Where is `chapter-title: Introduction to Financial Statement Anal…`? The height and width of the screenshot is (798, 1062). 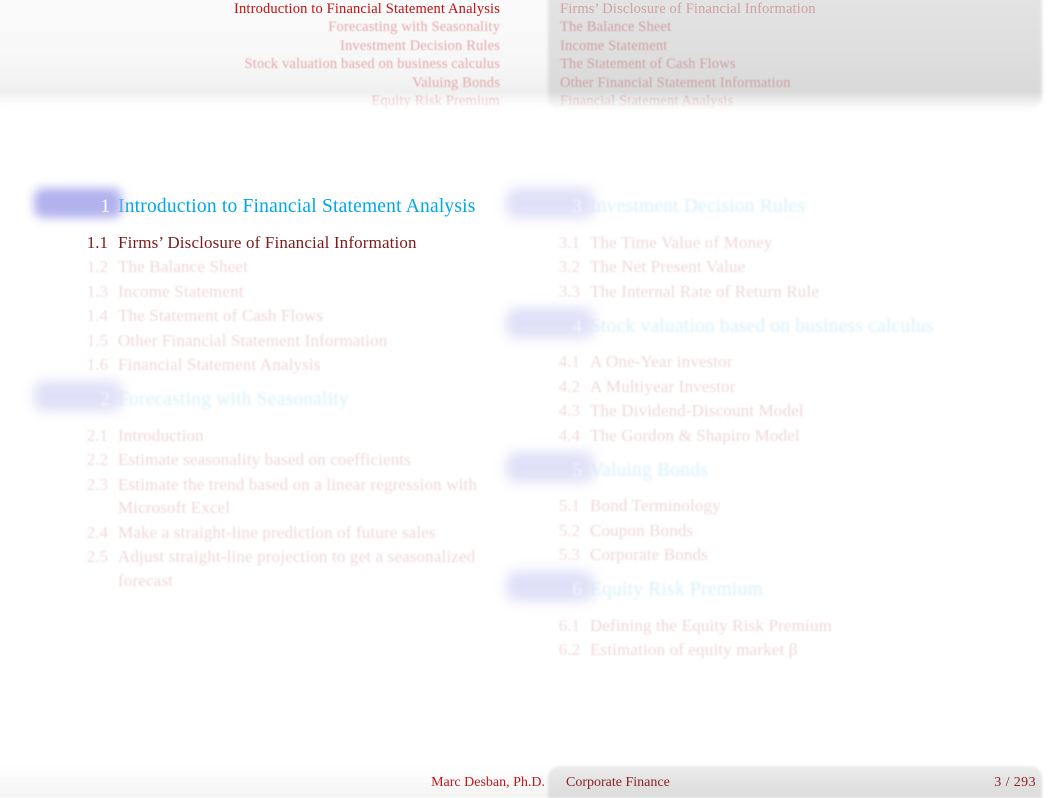 chapter-title: Introduction to Financial Statement Anal… is located at coordinates (297, 206).